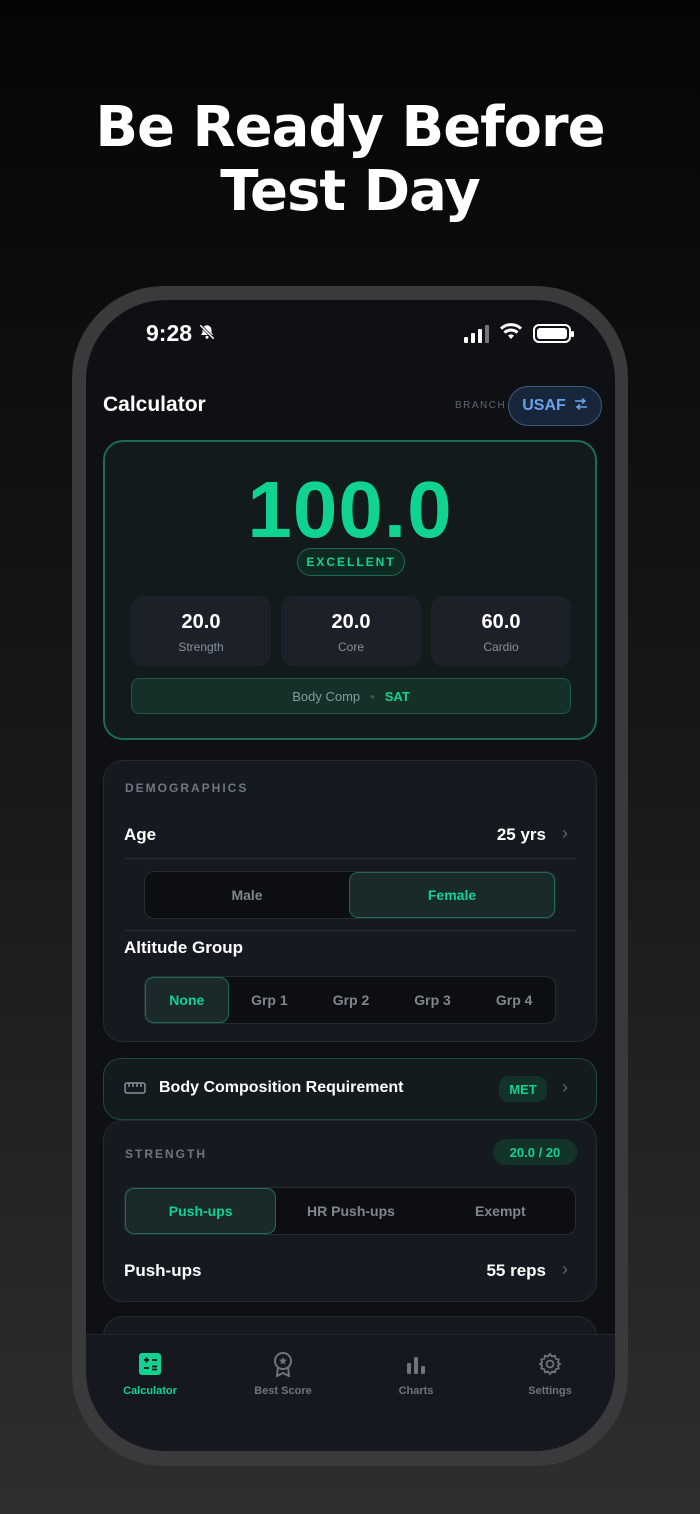 Image resolution: width=700 pixels, height=1514 pixels. I want to click on altitude-option-grp-3: Grp 3, so click(433, 1000).